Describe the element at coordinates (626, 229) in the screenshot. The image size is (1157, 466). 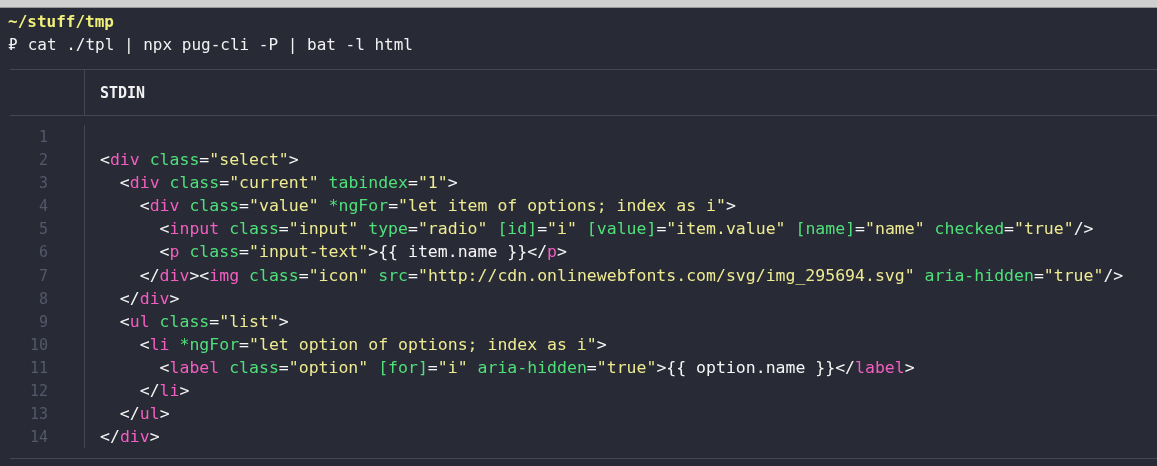
I see `code-line: <input class="input" type="radio" [id]="i" [value]="item.value" [name]="name" checked="true"/>` at that location.